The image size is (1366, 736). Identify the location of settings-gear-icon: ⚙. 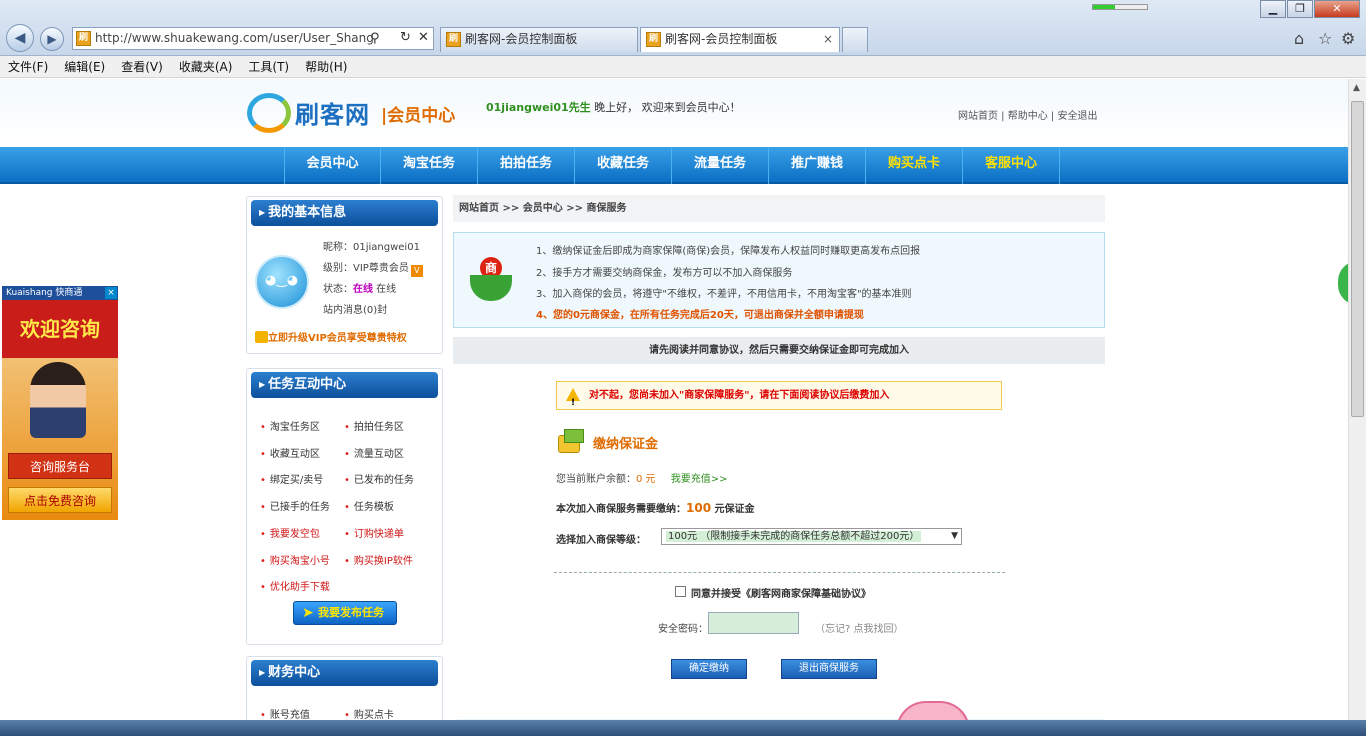
(1348, 38).